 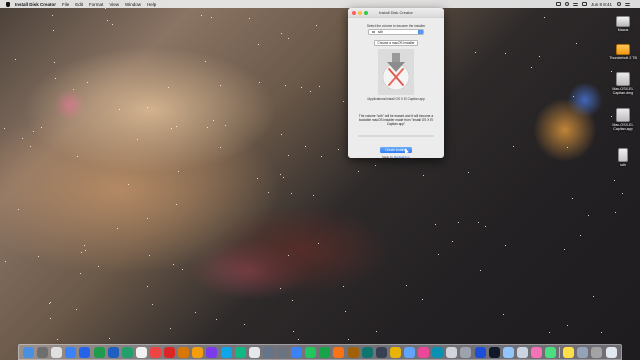 I want to click on display-icon, so click(x=558, y=4).